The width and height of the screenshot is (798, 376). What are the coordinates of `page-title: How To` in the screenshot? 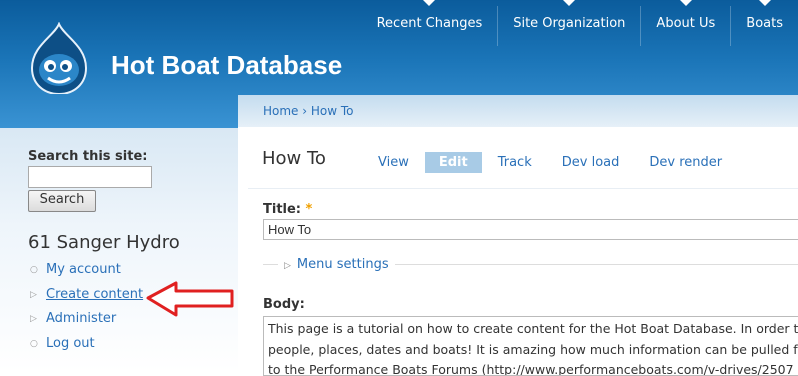 It's located at (294, 158).